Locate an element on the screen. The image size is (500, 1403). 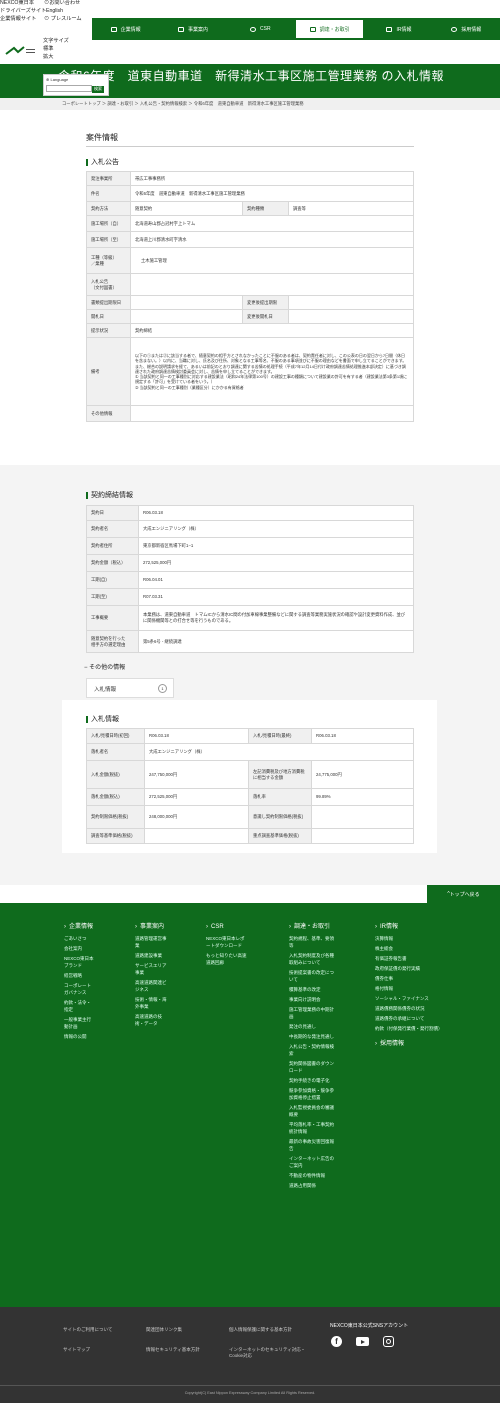
tab-bid-info: 入札情報 1 is located at coordinates (130, 688).